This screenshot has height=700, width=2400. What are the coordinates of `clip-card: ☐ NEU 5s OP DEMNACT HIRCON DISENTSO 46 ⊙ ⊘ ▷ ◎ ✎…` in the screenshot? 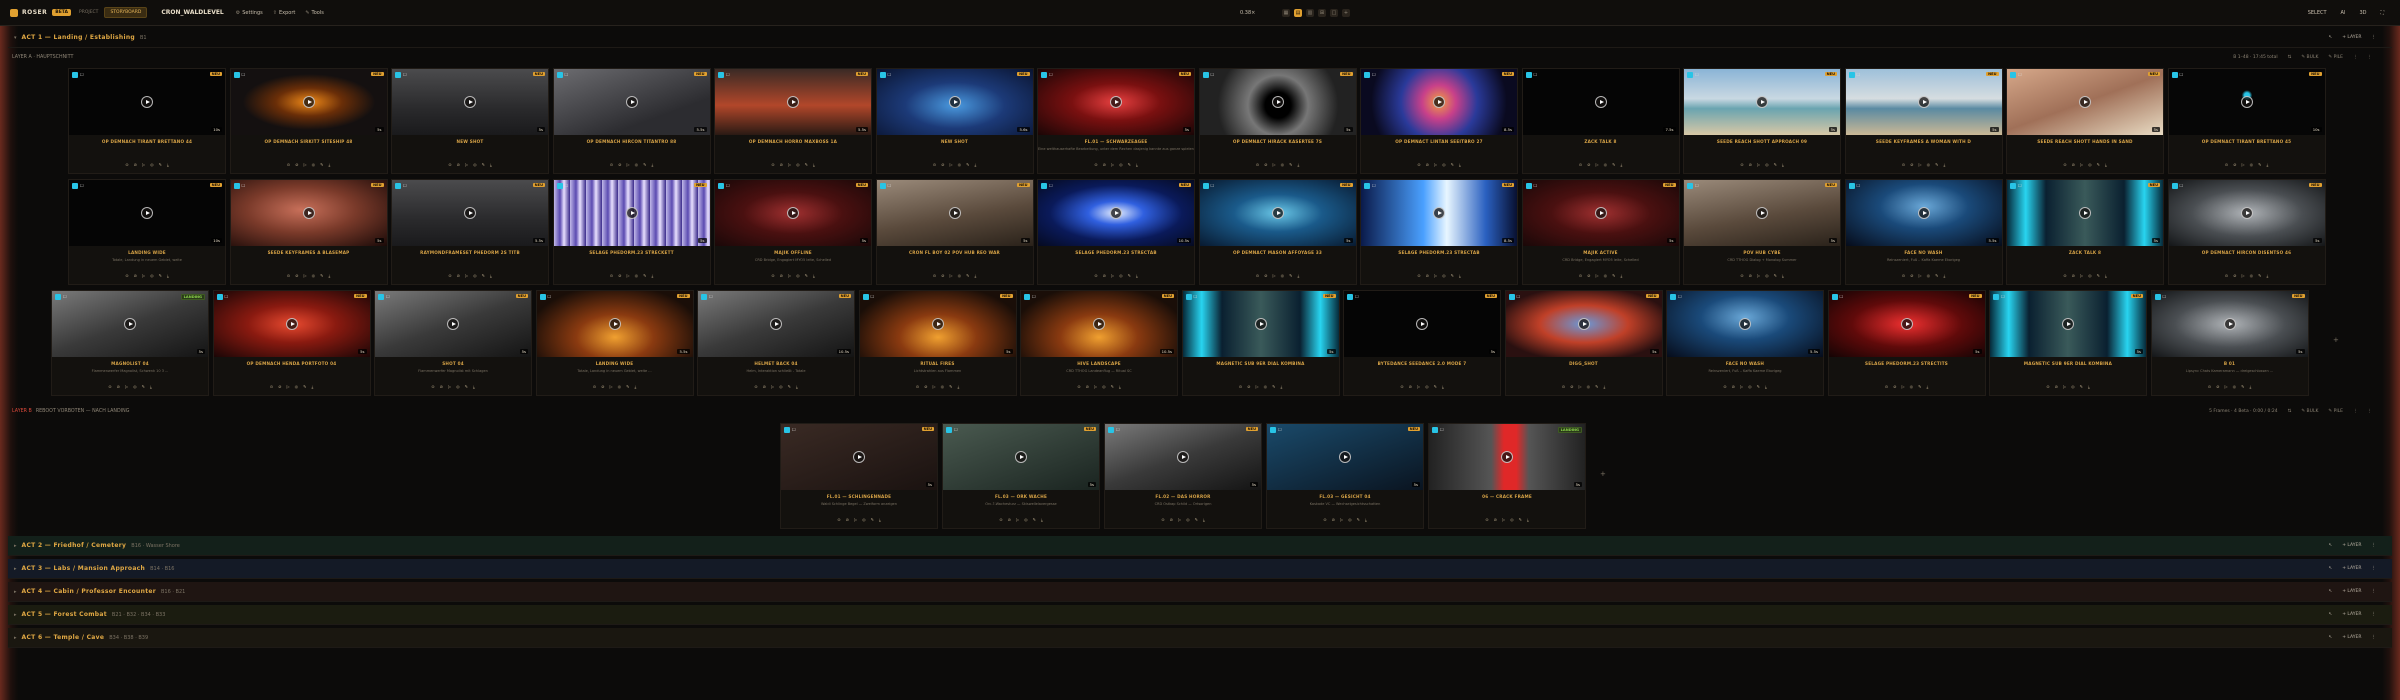 It's located at (2246, 232).